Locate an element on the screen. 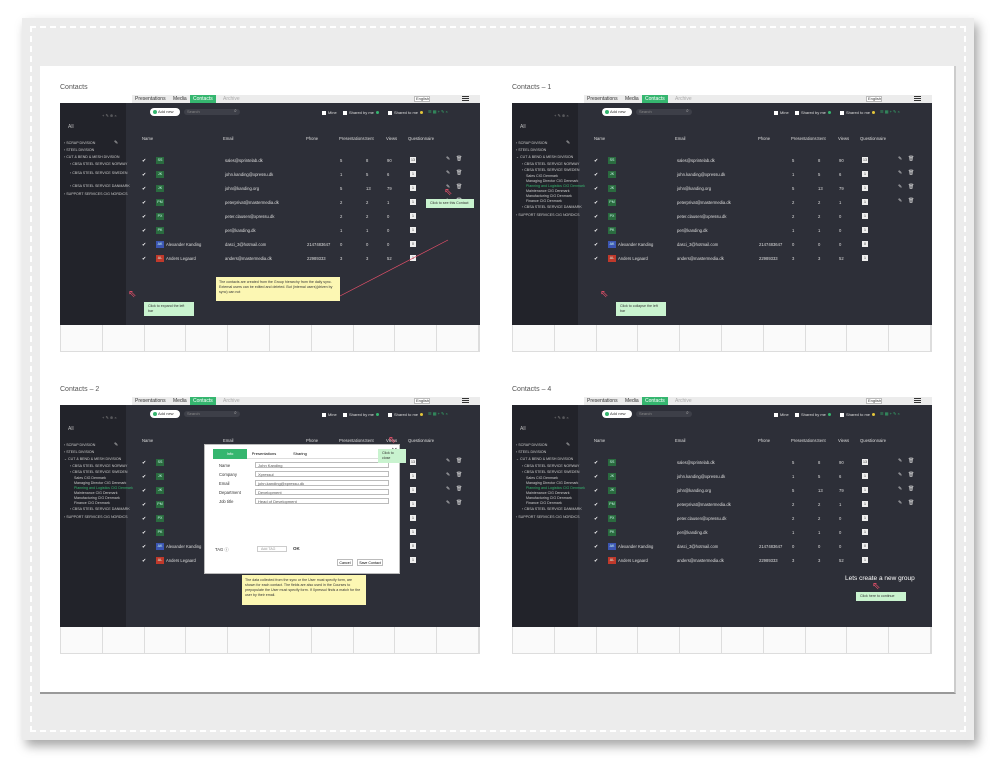 This screenshot has width=995, height=761. pencil-icon: ✎ is located at coordinates (116, 445).